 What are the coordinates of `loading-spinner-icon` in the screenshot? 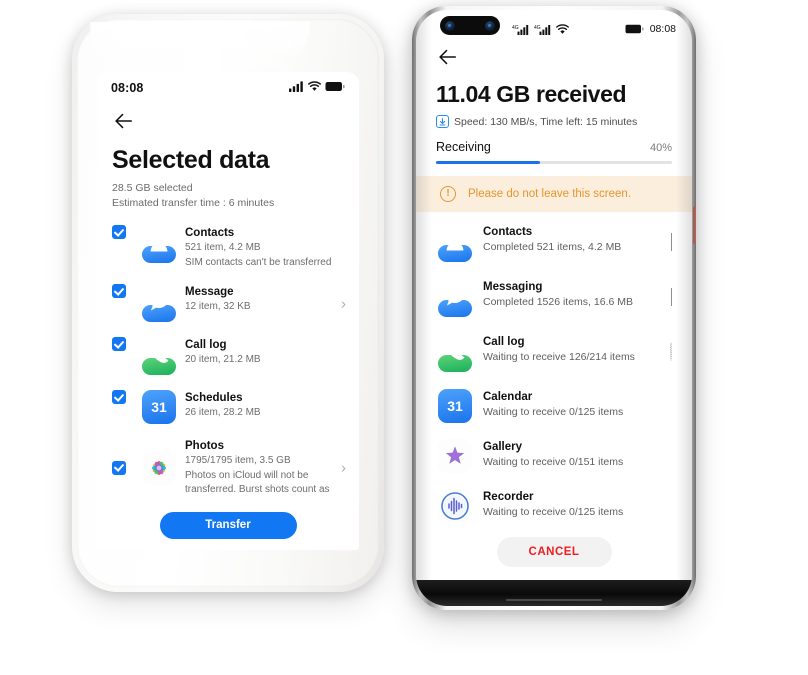 It's located at (671, 351).